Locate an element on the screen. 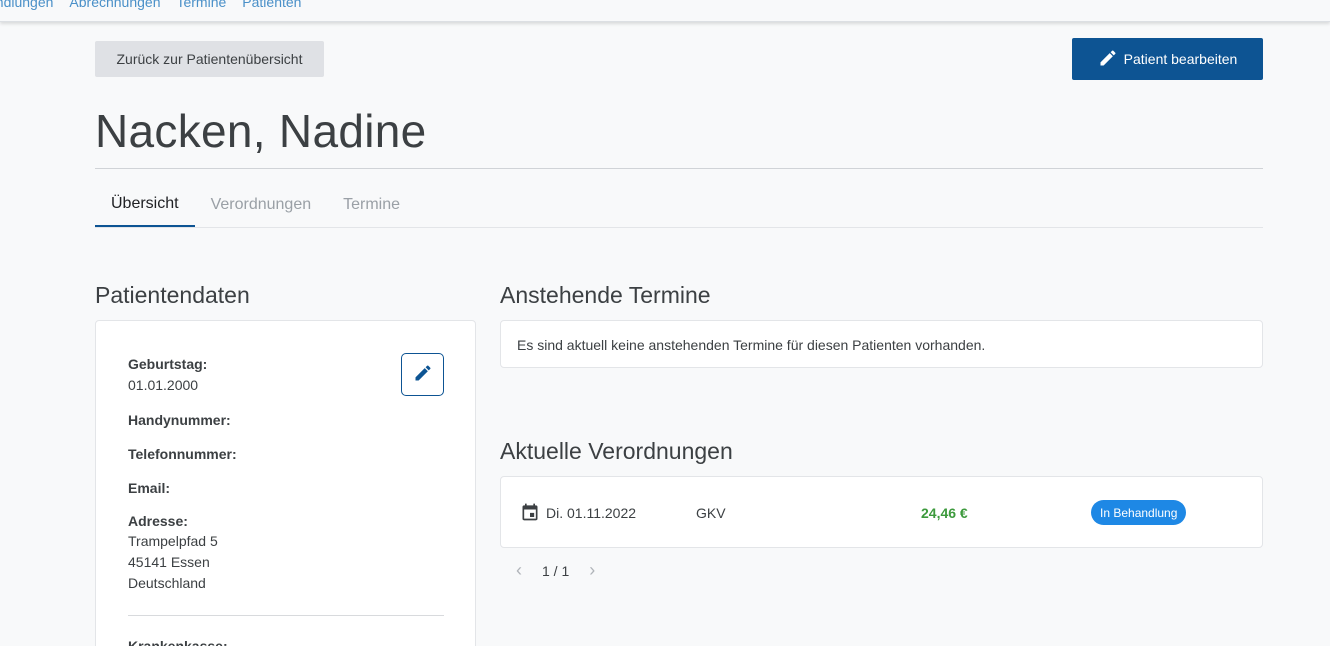 This screenshot has width=1330, height=646. prescription-amount: 24,46 € is located at coordinates (944, 513).